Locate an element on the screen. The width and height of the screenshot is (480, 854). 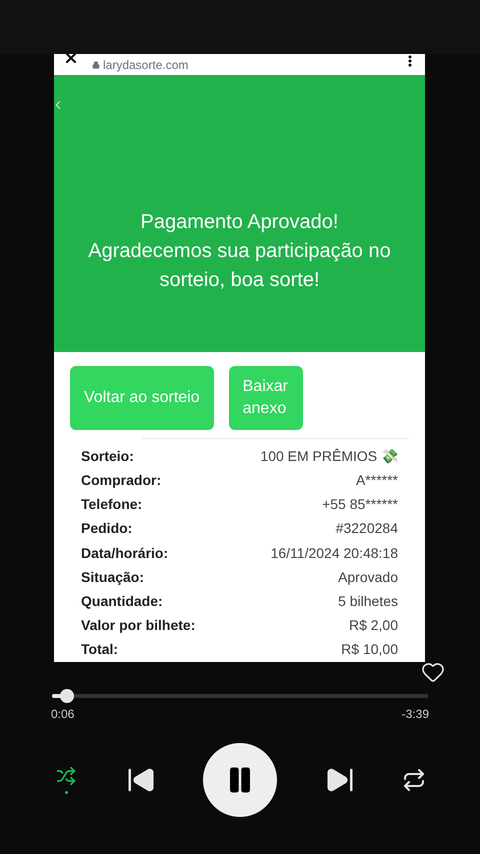
detail-label: Comprador: is located at coordinates (121, 480).